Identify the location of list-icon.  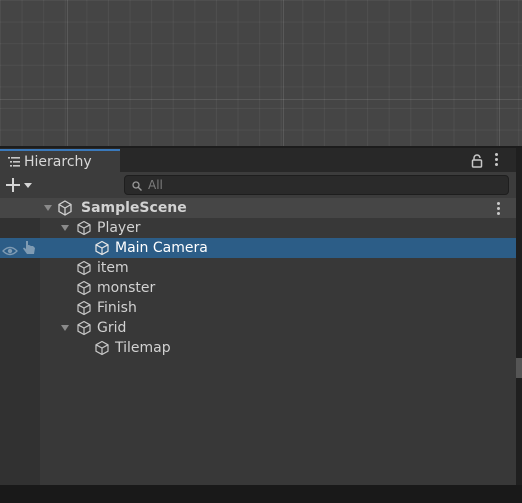
(14, 161).